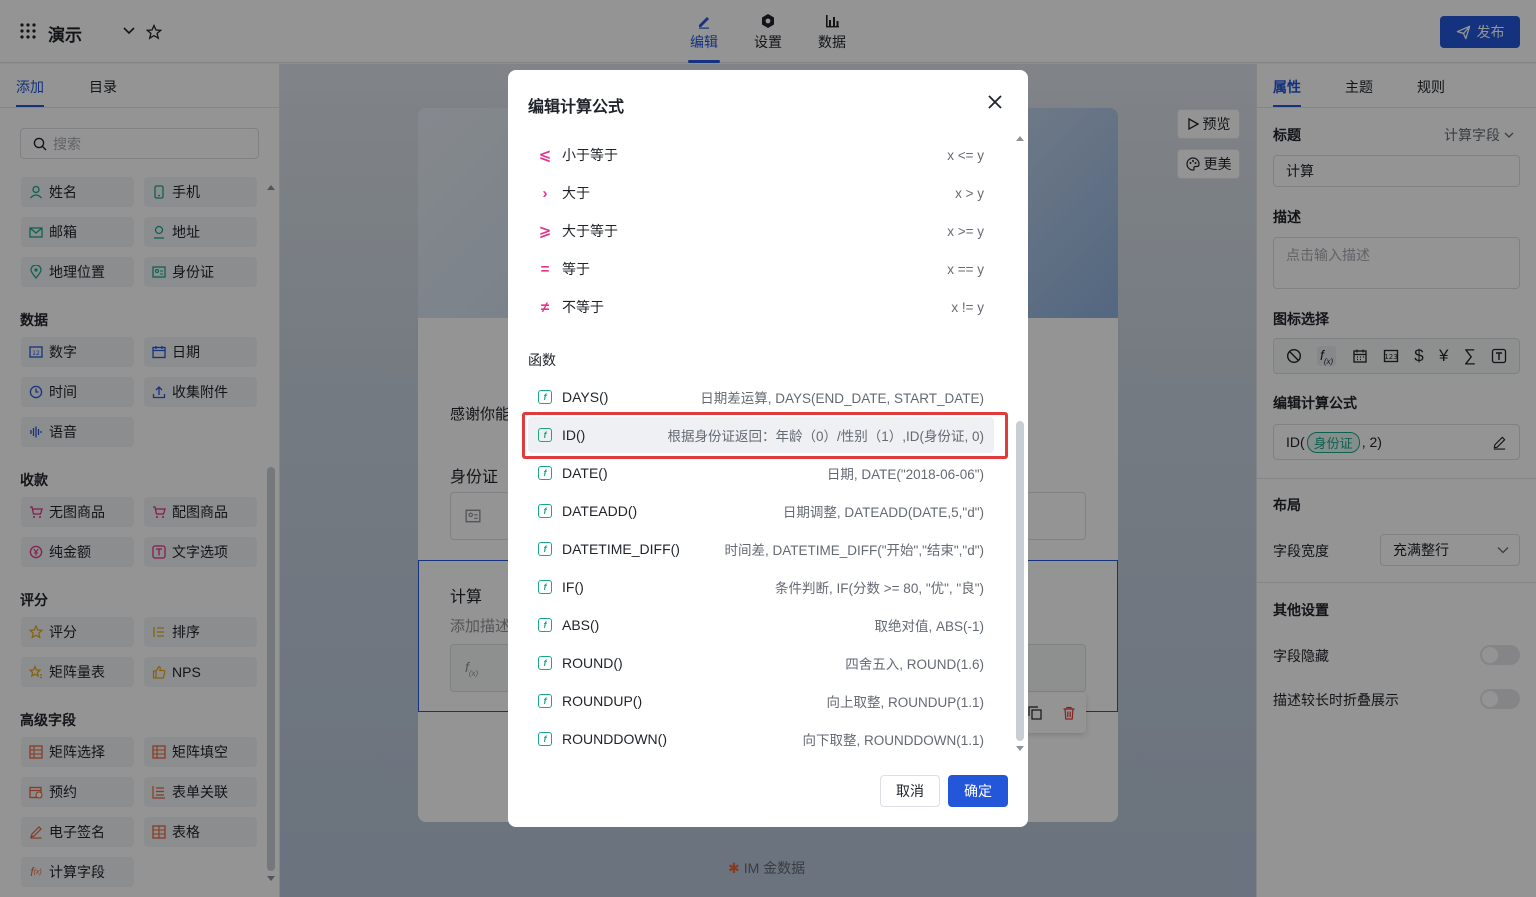 The height and width of the screenshot is (897, 1536). I want to click on function-item: f ROUNDUP() 向上取整, ROUNDUP(1.1), so click(761, 701).